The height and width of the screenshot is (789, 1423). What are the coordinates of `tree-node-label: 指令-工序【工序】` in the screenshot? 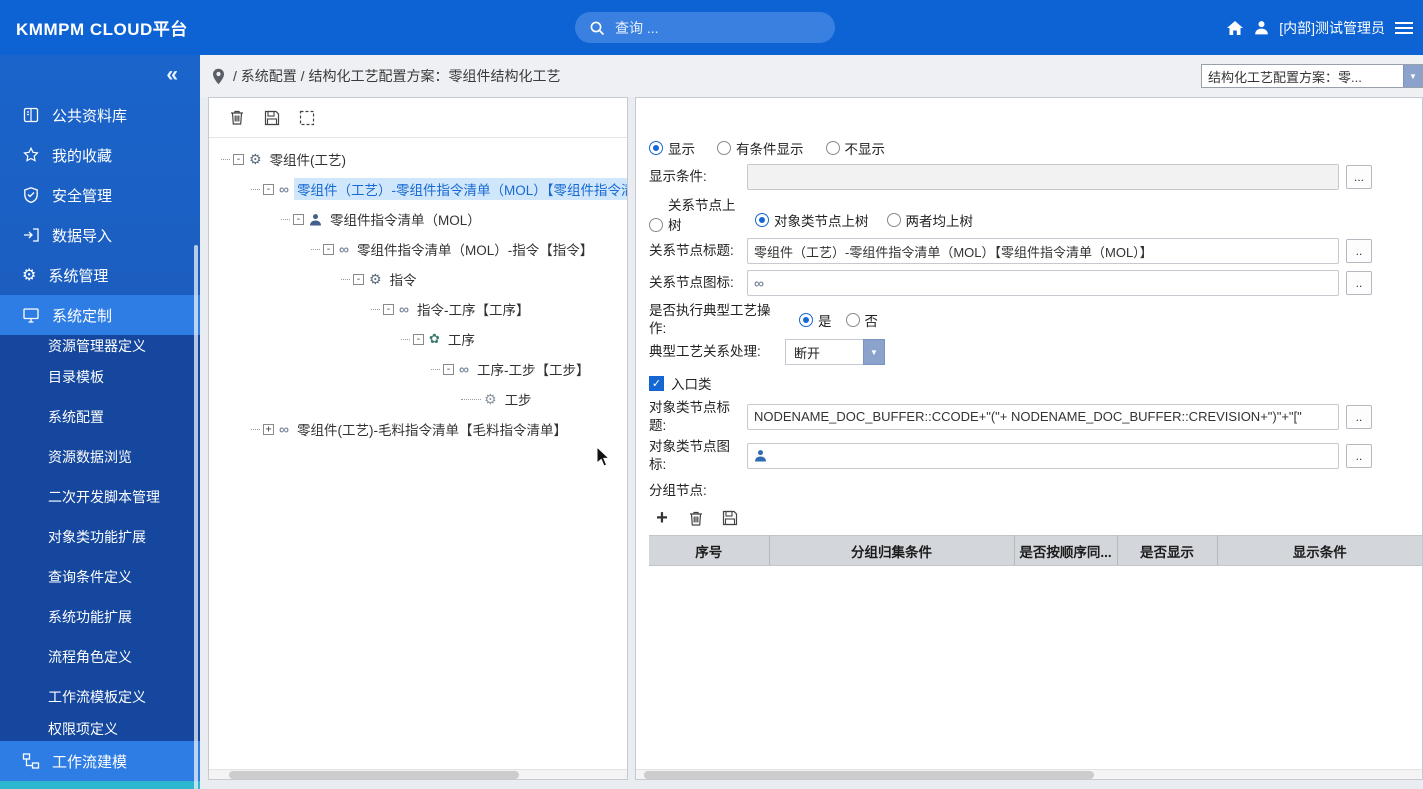 It's located at (473, 309).